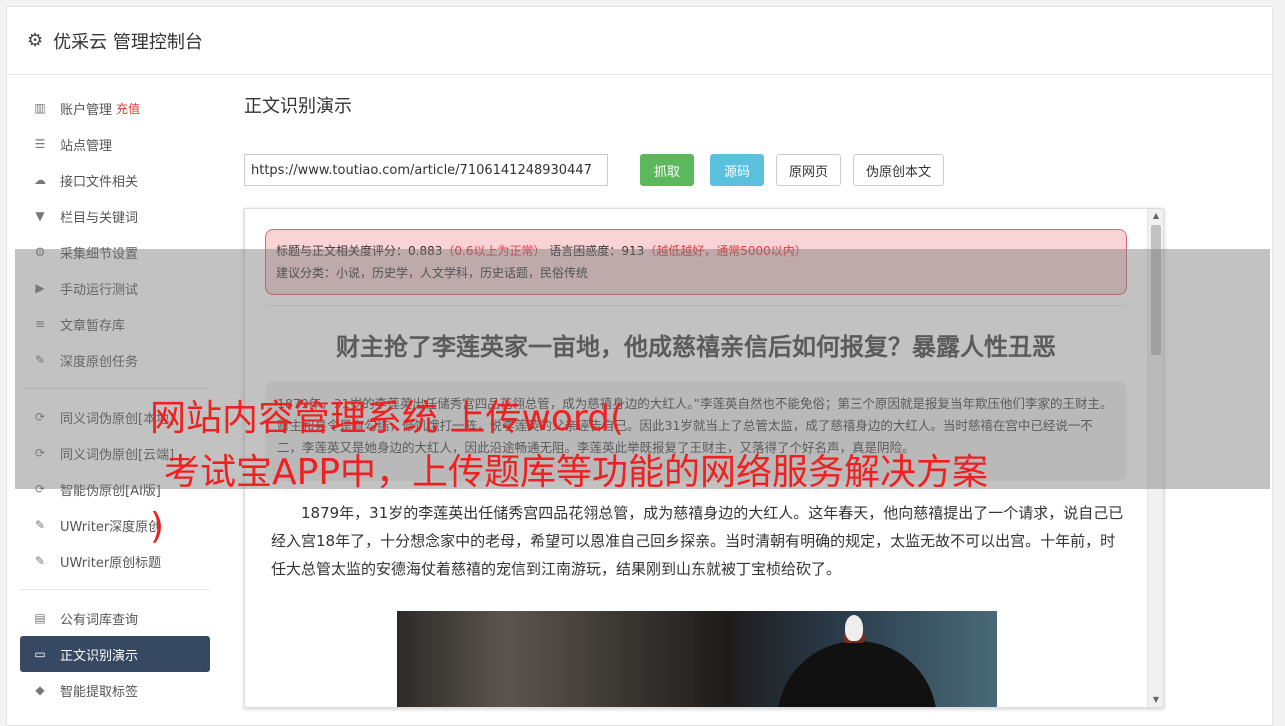 This screenshot has width=1285, height=726. What do you see at coordinates (86, 110) in the screenshot?
I see `sidebar-item-label: 账户管理` at bounding box center [86, 110].